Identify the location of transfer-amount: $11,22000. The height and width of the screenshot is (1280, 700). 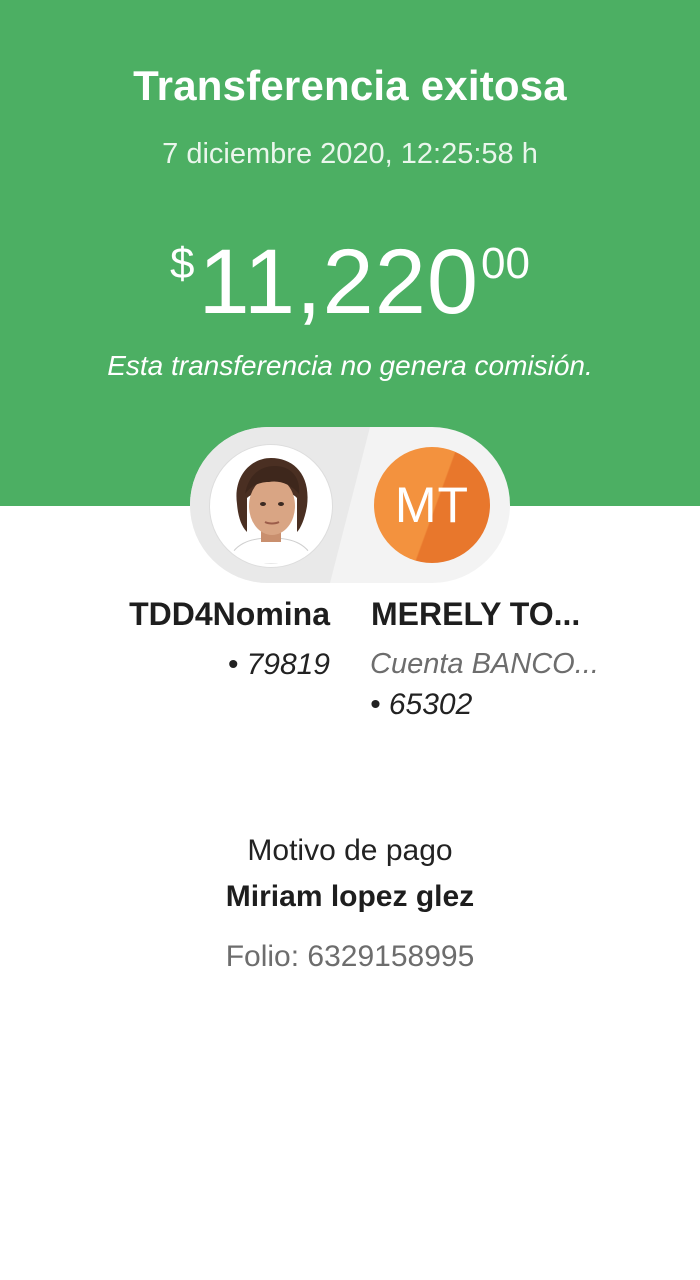
(350, 282).